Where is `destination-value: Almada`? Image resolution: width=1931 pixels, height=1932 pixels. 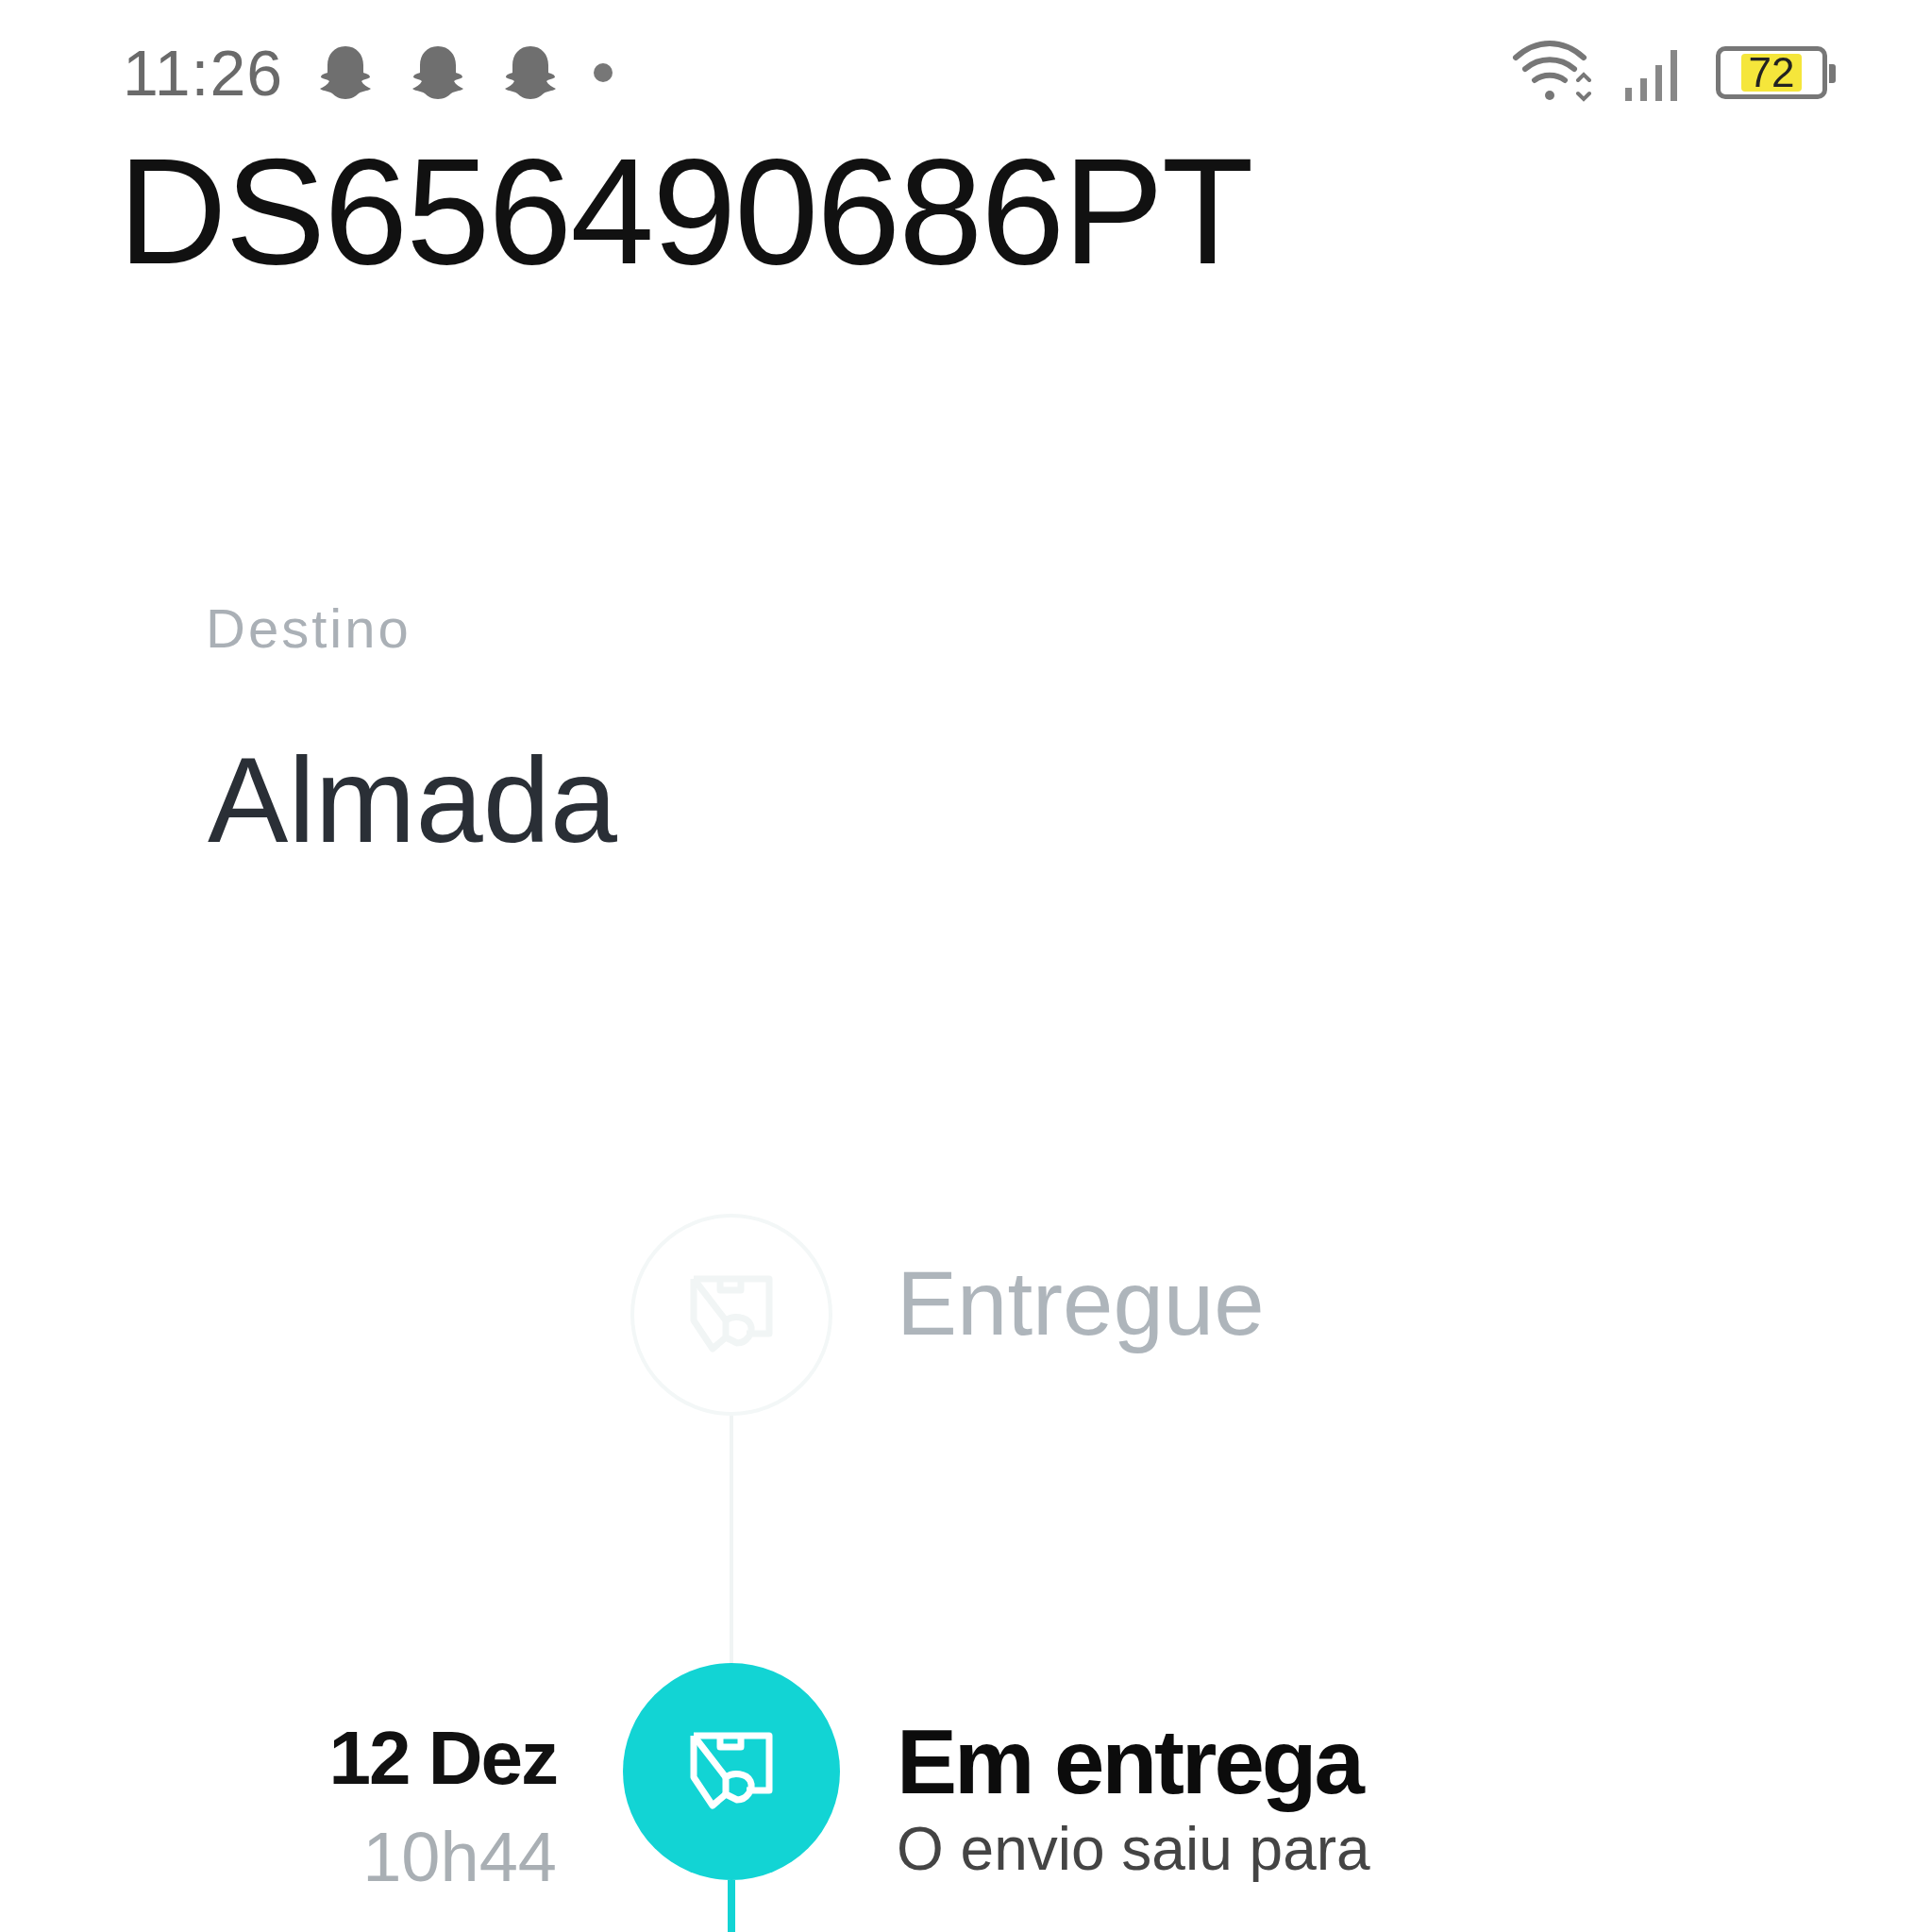
destination-value: Almada is located at coordinates (413, 800).